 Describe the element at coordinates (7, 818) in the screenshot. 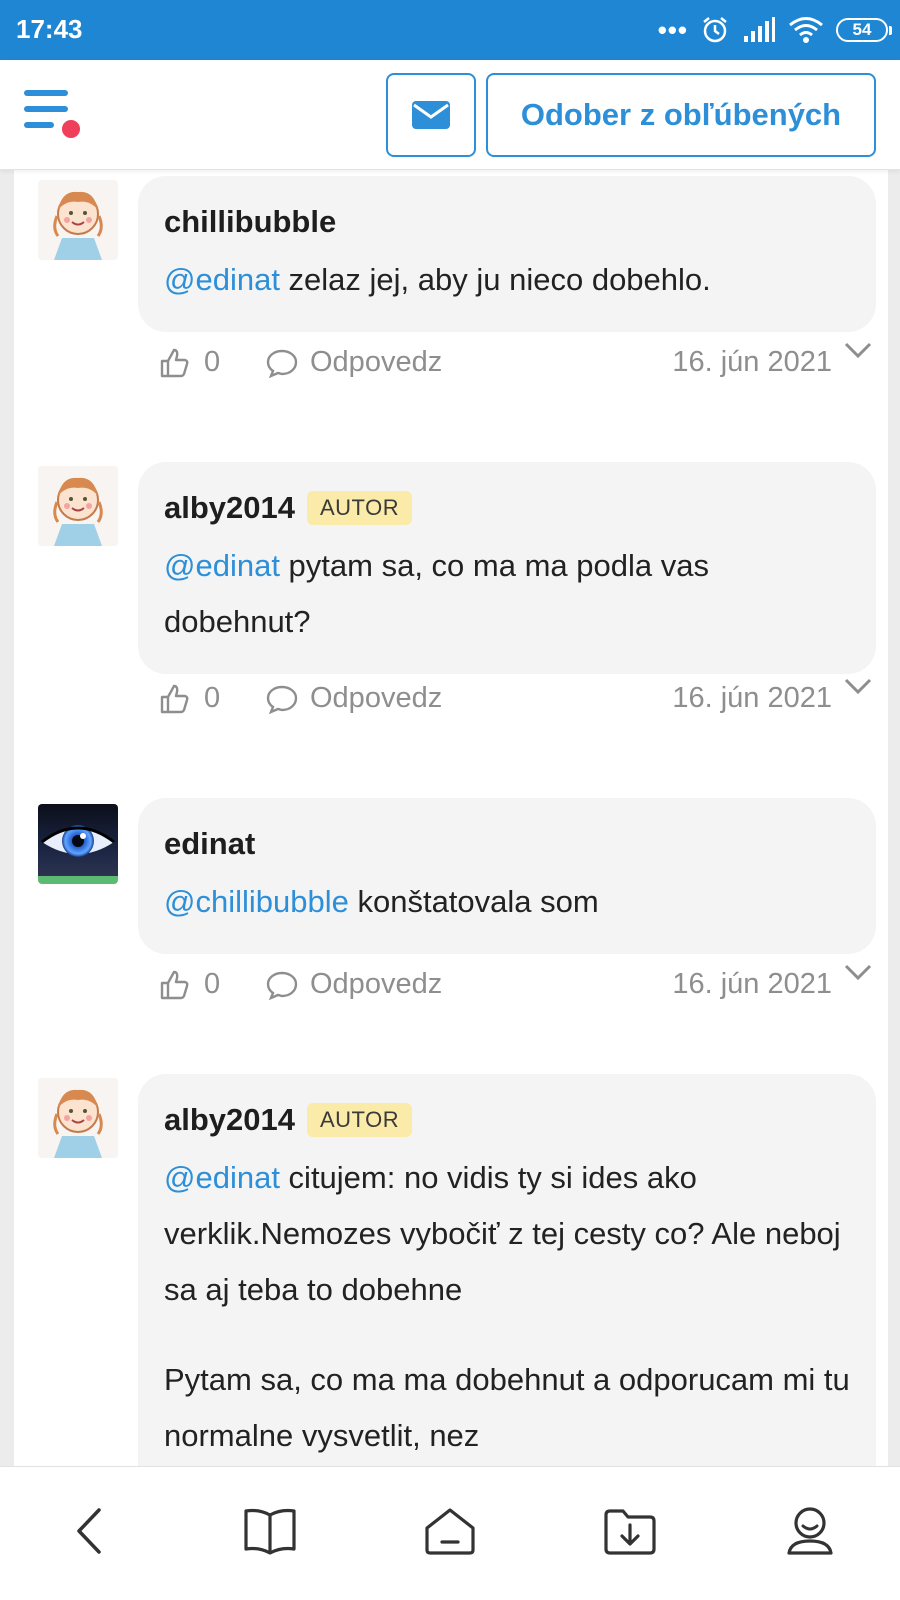

I see `page-margin` at that location.